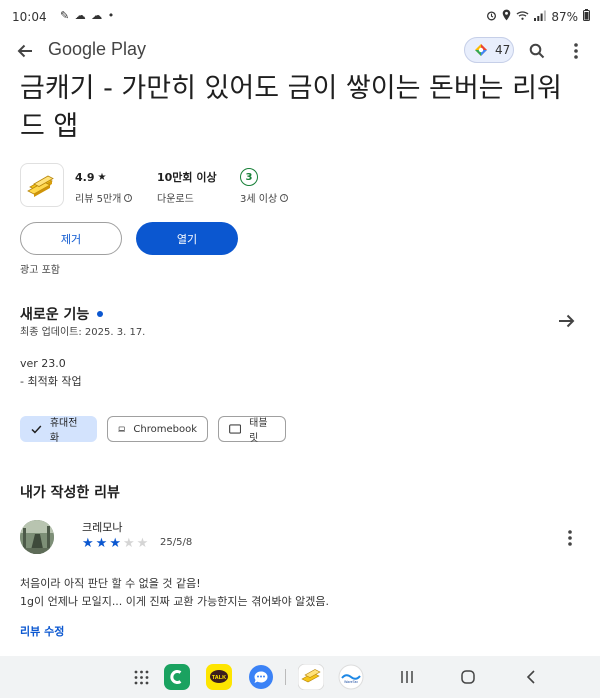 Image resolution: width=600 pixels, height=698 pixels. What do you see at coordinates (29, 17) in the screenshot?
I see `status-time: 10:04` at bounding box center [29, 17].